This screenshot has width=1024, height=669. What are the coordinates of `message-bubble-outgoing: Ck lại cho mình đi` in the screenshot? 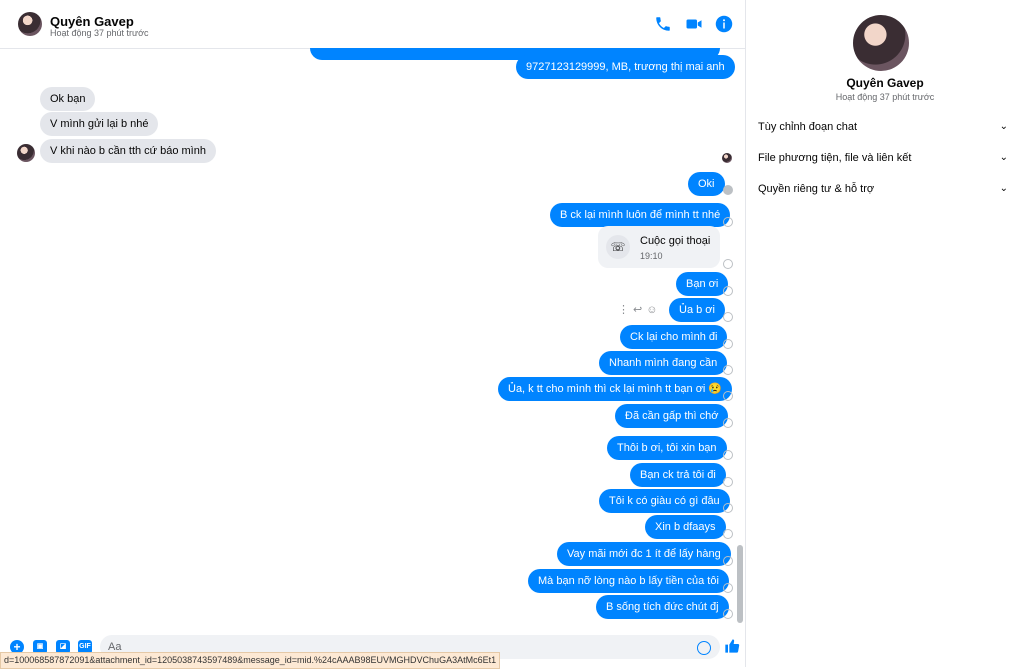 It's located at (674, 337).